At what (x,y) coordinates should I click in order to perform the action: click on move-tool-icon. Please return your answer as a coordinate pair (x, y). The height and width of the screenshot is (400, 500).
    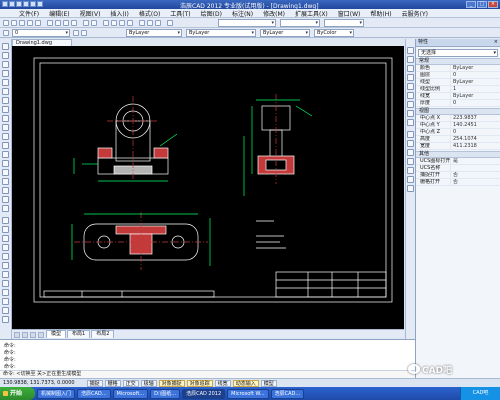
    Looking at the image, I should click on (5, 265).